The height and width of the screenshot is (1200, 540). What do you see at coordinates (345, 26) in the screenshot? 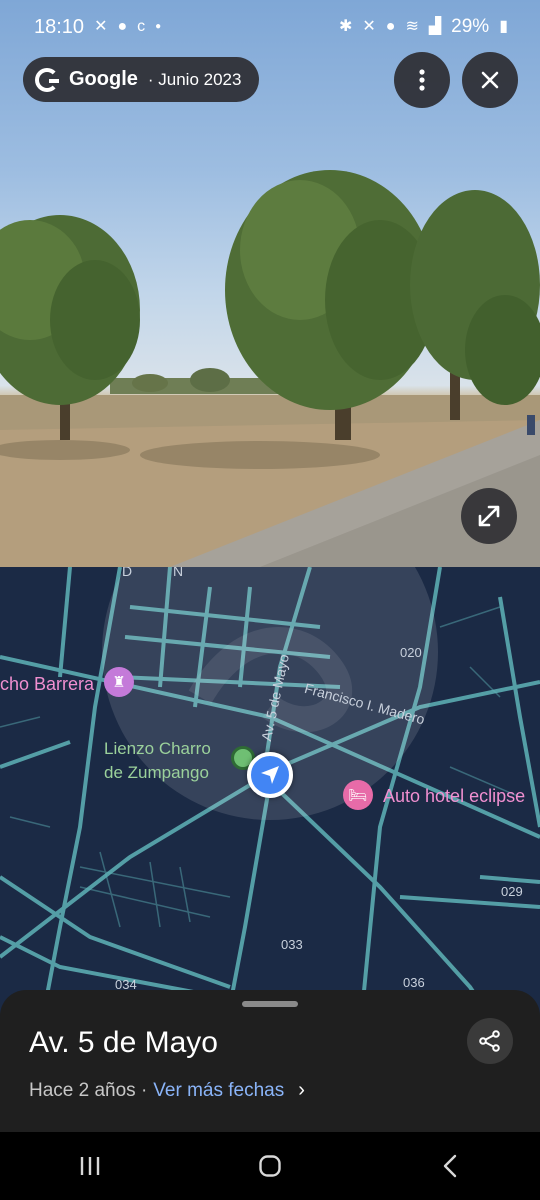
I see `bluetooth-icon: ✱` at bounding box center [345, 26].